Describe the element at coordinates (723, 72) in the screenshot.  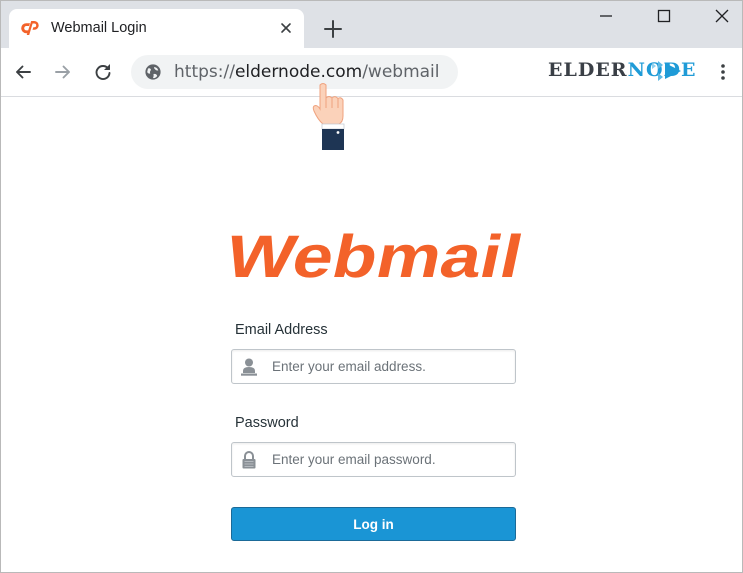
I see `kebab-menu-icon` at that location.